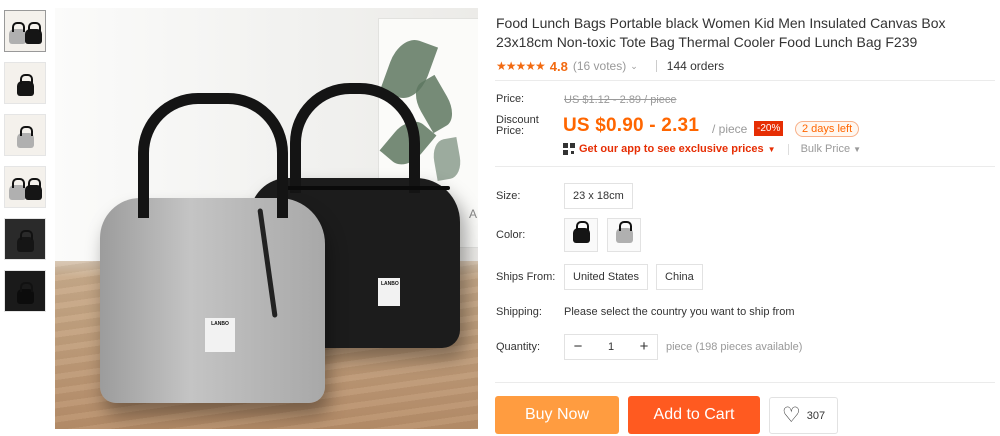 This screenshot has width=1000, height=436. What do you see at coordinates (826, 149) in the screenshot?
I see `bulk-price-link: Bulk Price` at bounding box center [826, 149].